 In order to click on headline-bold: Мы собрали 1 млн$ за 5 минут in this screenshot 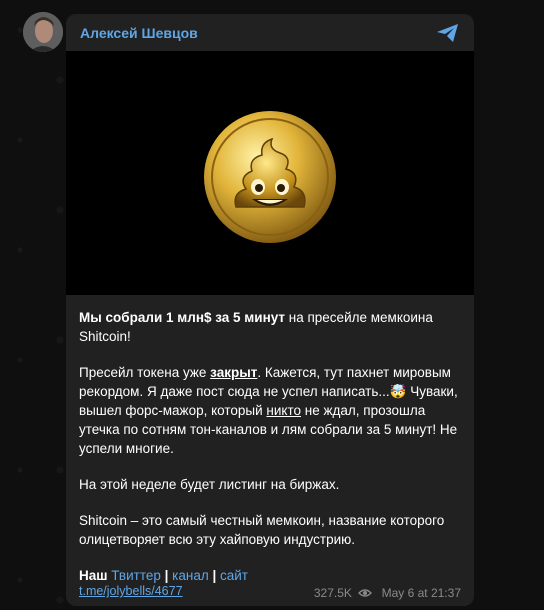, I will do `click(182, 317)`.